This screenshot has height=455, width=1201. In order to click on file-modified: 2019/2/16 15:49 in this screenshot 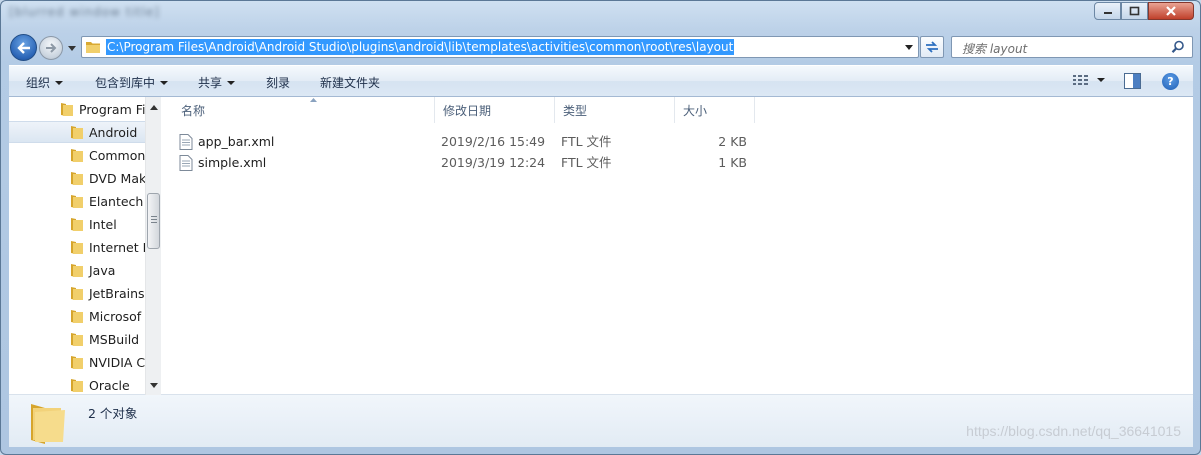, I will do `click(493, 141)`.